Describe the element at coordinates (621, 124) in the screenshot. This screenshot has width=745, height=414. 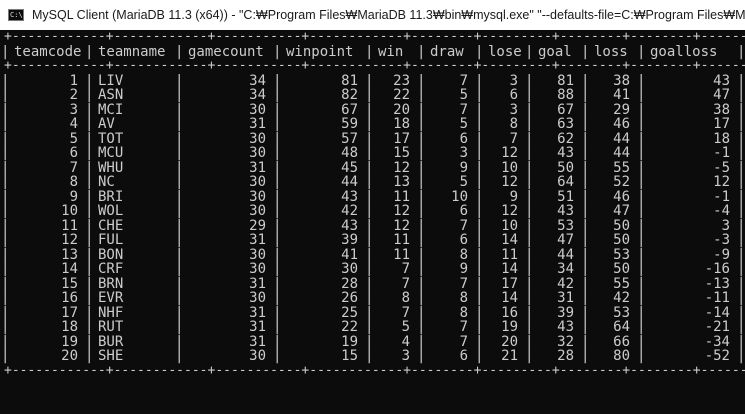
I see `table-cell-loss: 46` at that location.